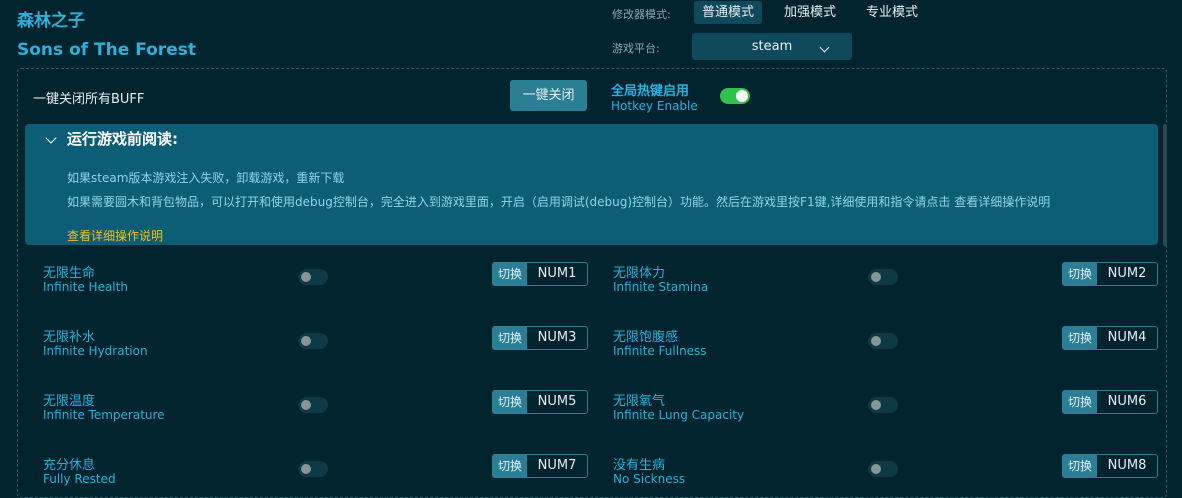 This screenshot has width=1182, height=498. What do you see at coordinates (85, 287) in the screenshot?
I see `feature-name-en: Infinite Health` at bounding box center [85, 287].